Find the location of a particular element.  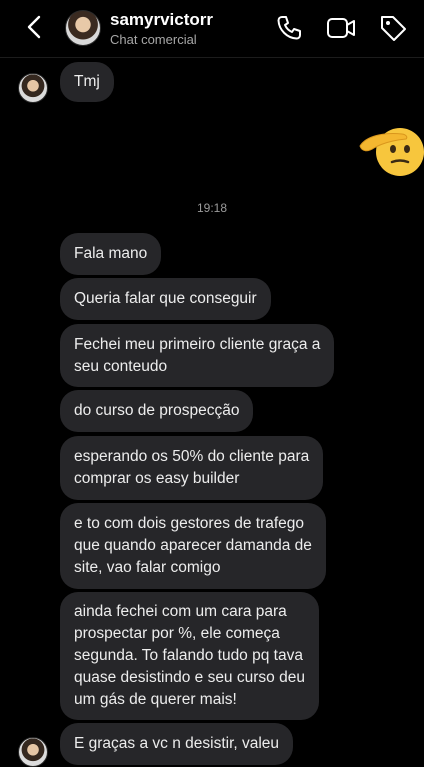

message-bubble: Tmj is located at coordinates (87, 82).